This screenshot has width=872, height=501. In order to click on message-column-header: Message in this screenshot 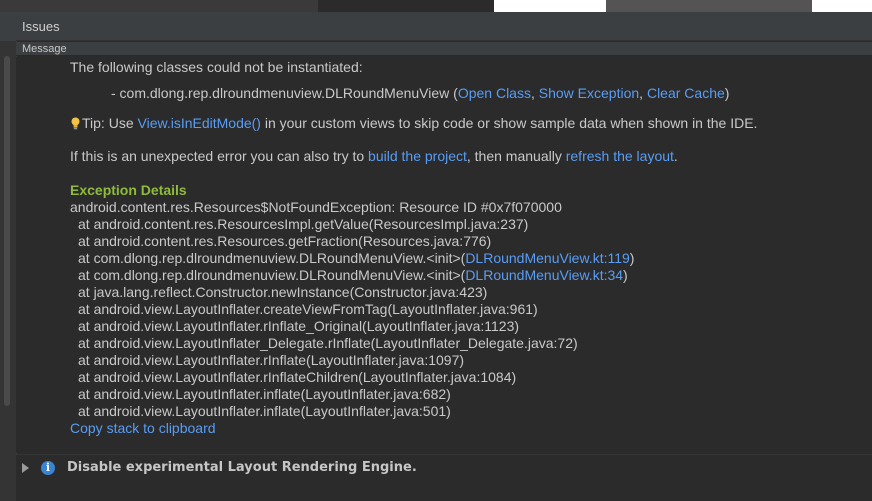, I will do `click(444, 49)`.